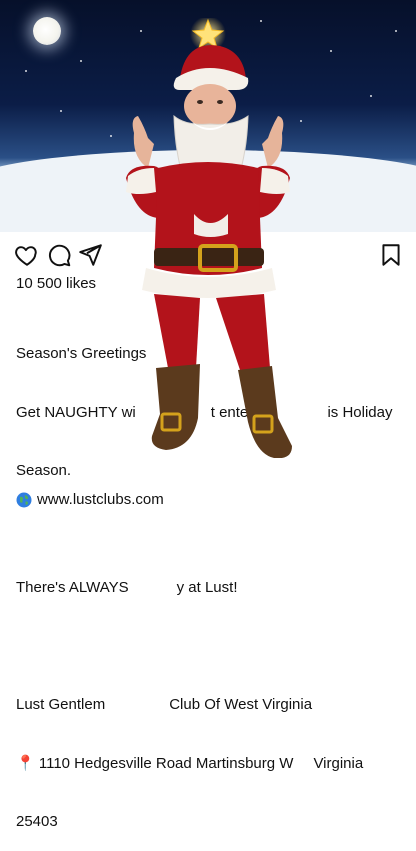 This screenshot has width=416, height=851. What do you see at coordinates (164, 704) in the screenshot?
I see `caption-line: Lust Gentlem Club Of West Virginia` at bounding box center [164, 704].